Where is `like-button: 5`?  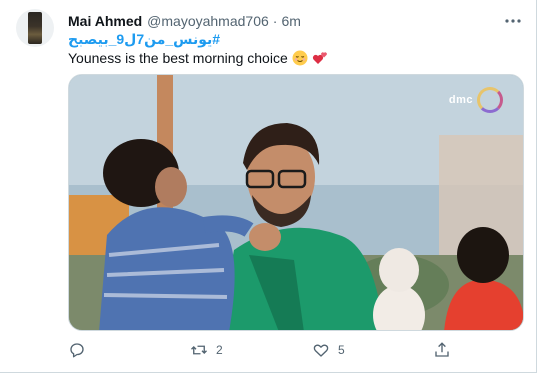
like-button: 5 is located at coordinates (328, 350).